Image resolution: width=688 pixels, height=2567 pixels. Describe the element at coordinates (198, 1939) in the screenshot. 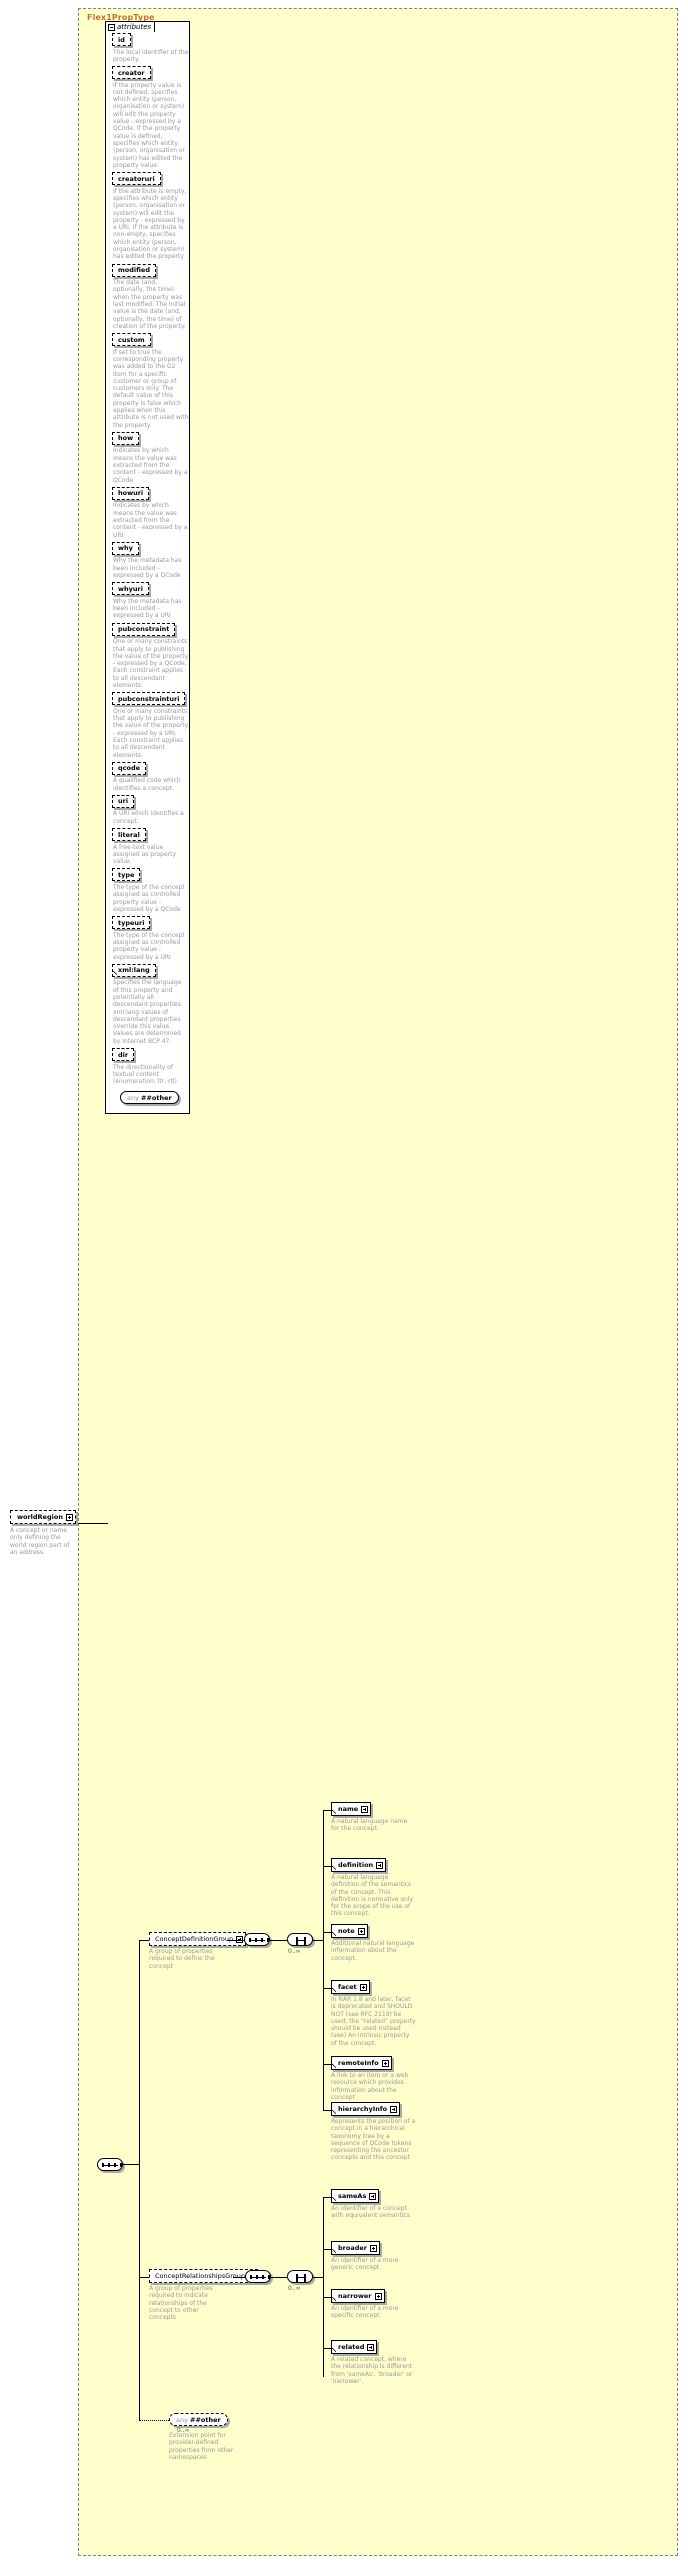

I see `group-ConceptDefinitionGroup-chip: ConceptDefinitionGroup` at that location.